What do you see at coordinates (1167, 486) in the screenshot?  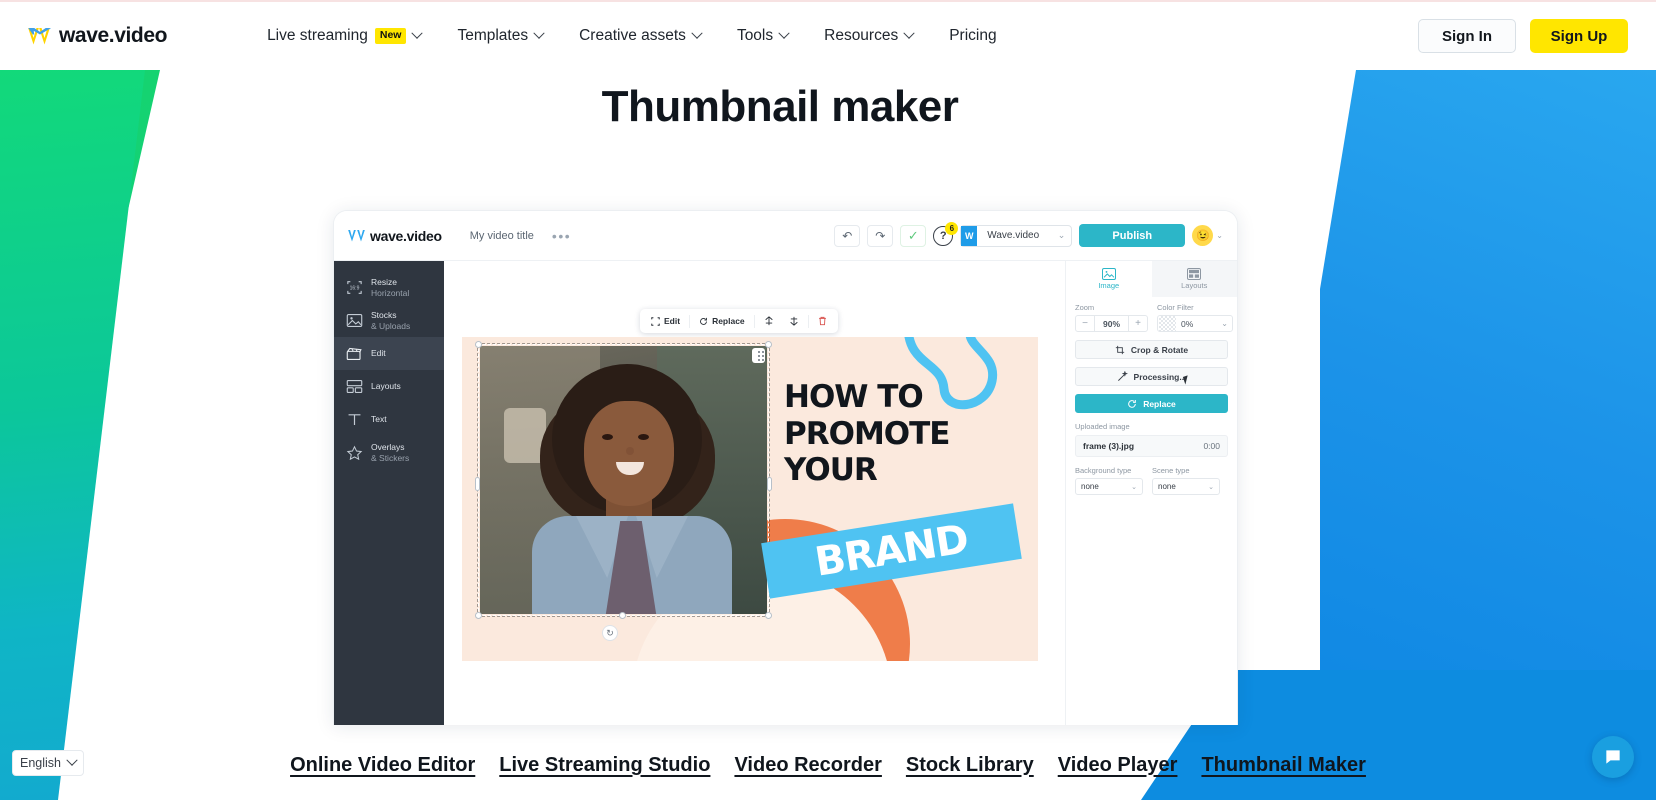 I see `scene-type-value: none` at bounding box center [1167, 486].